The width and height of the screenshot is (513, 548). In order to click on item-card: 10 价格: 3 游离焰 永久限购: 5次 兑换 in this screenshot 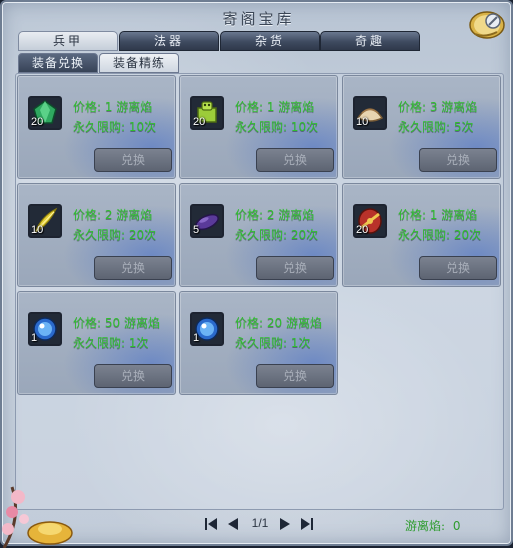, I will do `click(421, 127)`.